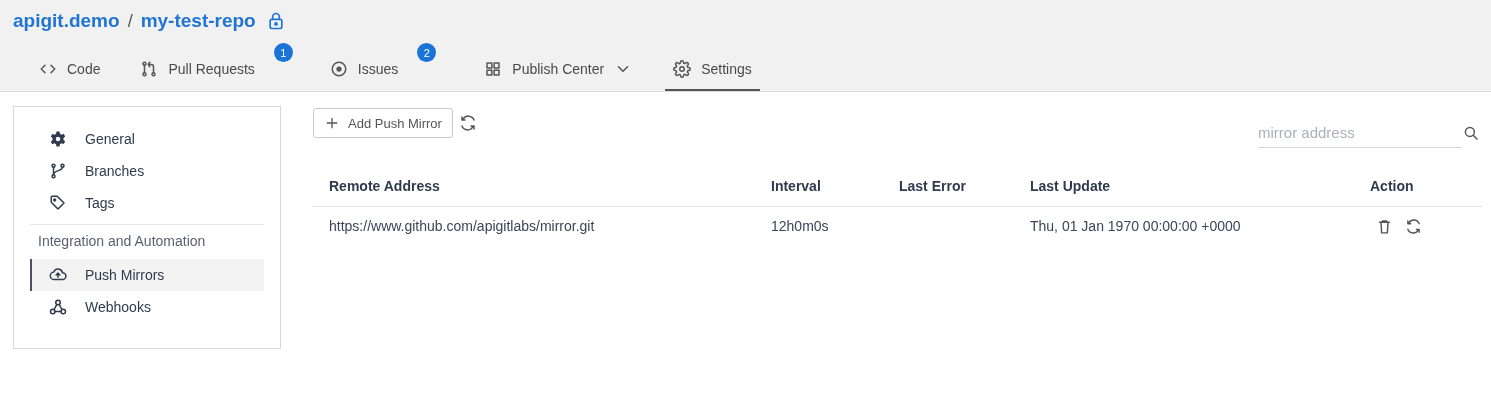 This screenshot has height=413, width=1491. What do you see at coordinates (122, 241) in the screenshot?
I see `section-heading: Integration and Automation` at bounding box center [122, 241].